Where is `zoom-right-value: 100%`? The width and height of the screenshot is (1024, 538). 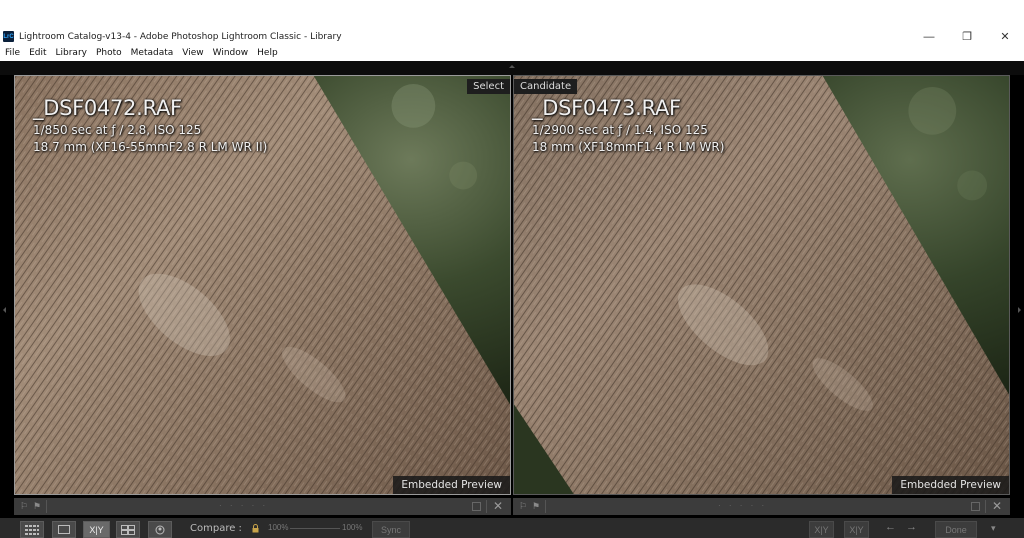
zoom-right-value: 100% is located at coordinates (352, 527).